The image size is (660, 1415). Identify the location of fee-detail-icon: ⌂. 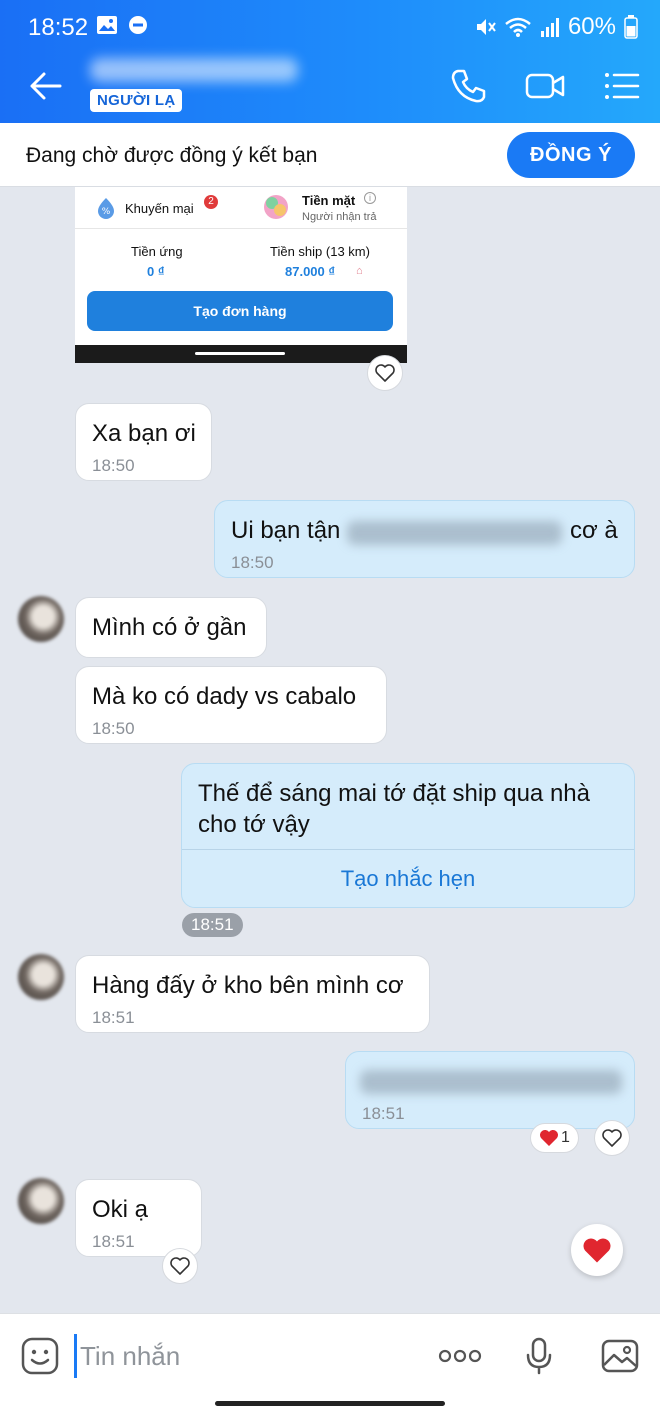
(359, 271).